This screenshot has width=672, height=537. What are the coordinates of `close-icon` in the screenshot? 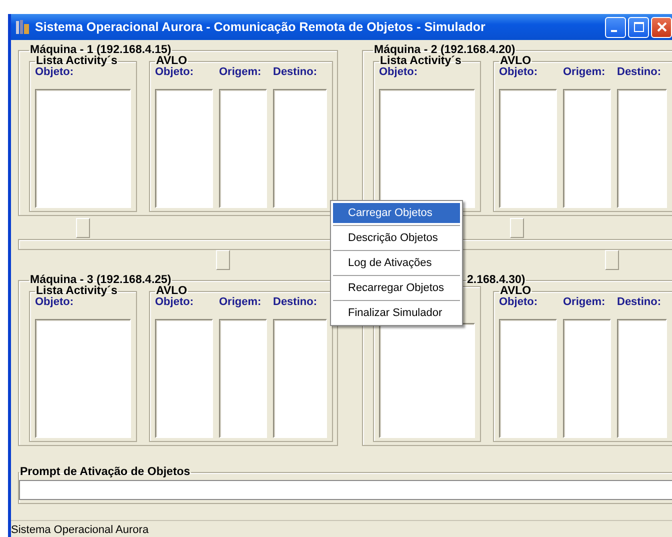 It's located at (662, 27).